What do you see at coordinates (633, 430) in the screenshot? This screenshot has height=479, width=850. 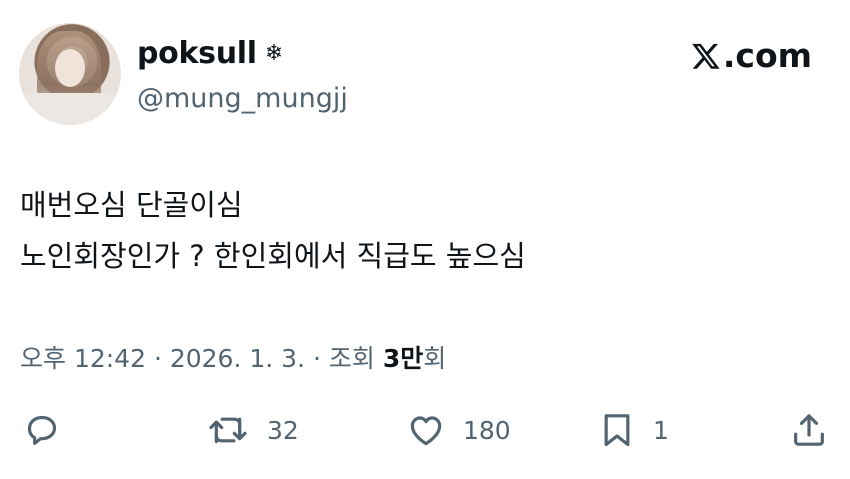 I see `bookmark-button: 1` at bounding box center [633, 430].